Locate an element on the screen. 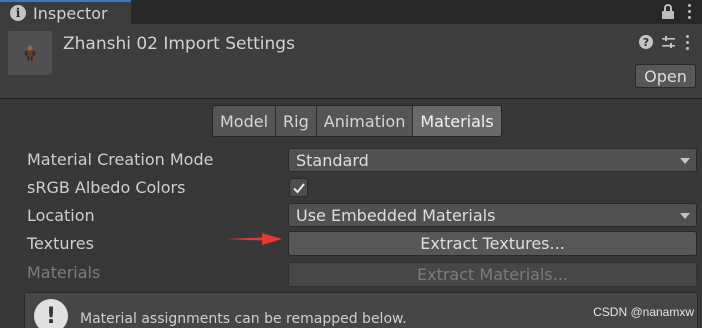  red-arrow-annotation is located at coordinates (254, 239).